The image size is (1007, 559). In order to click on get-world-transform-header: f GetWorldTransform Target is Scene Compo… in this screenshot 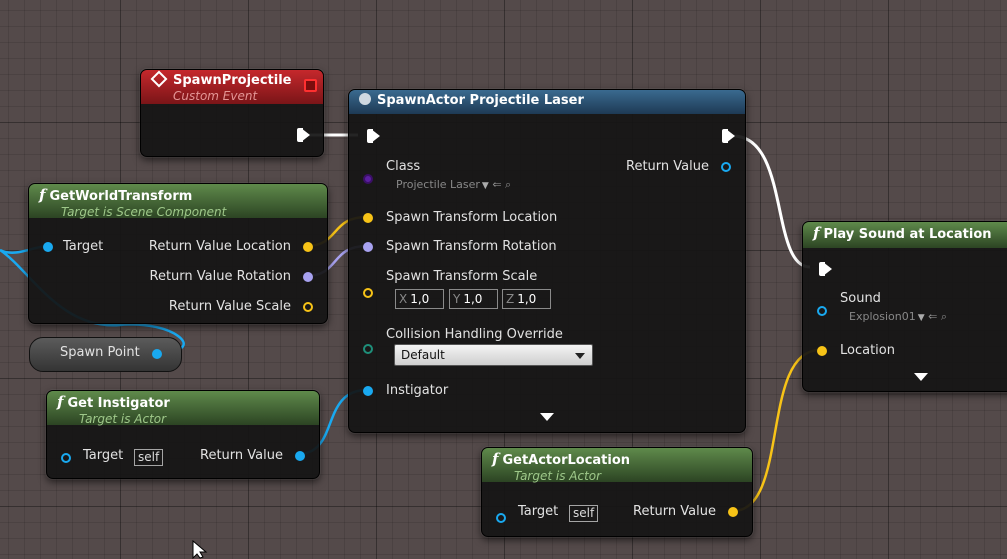, I will do `click(178, 201)`.